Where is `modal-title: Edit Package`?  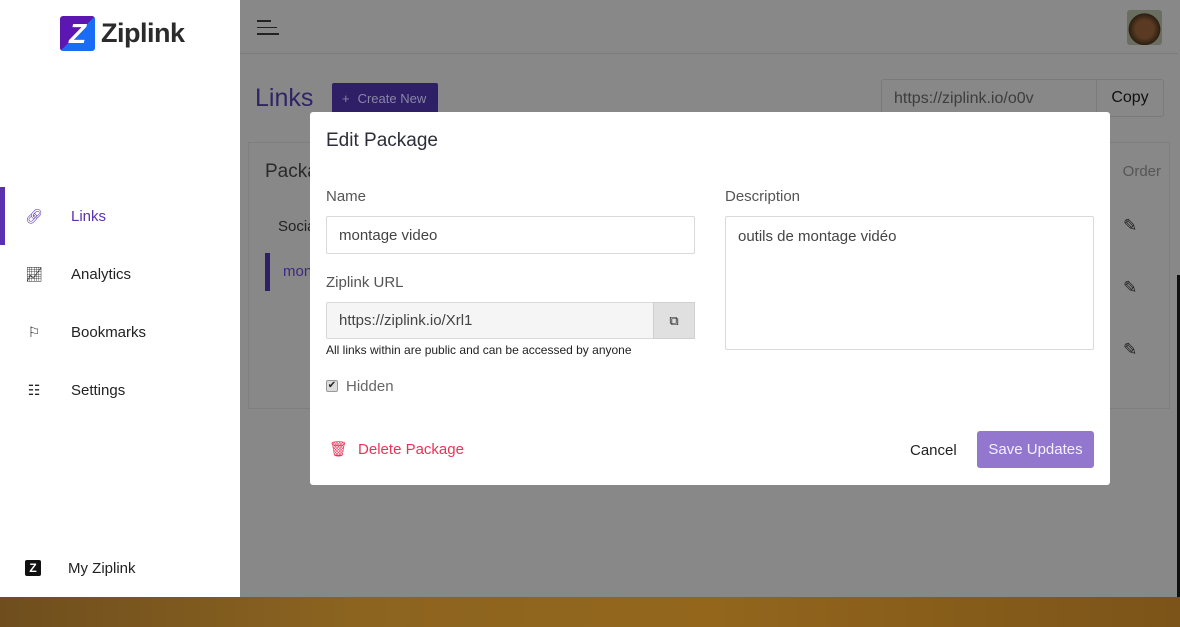 modal-title: Edit Package is located at coordinates (382, 140).